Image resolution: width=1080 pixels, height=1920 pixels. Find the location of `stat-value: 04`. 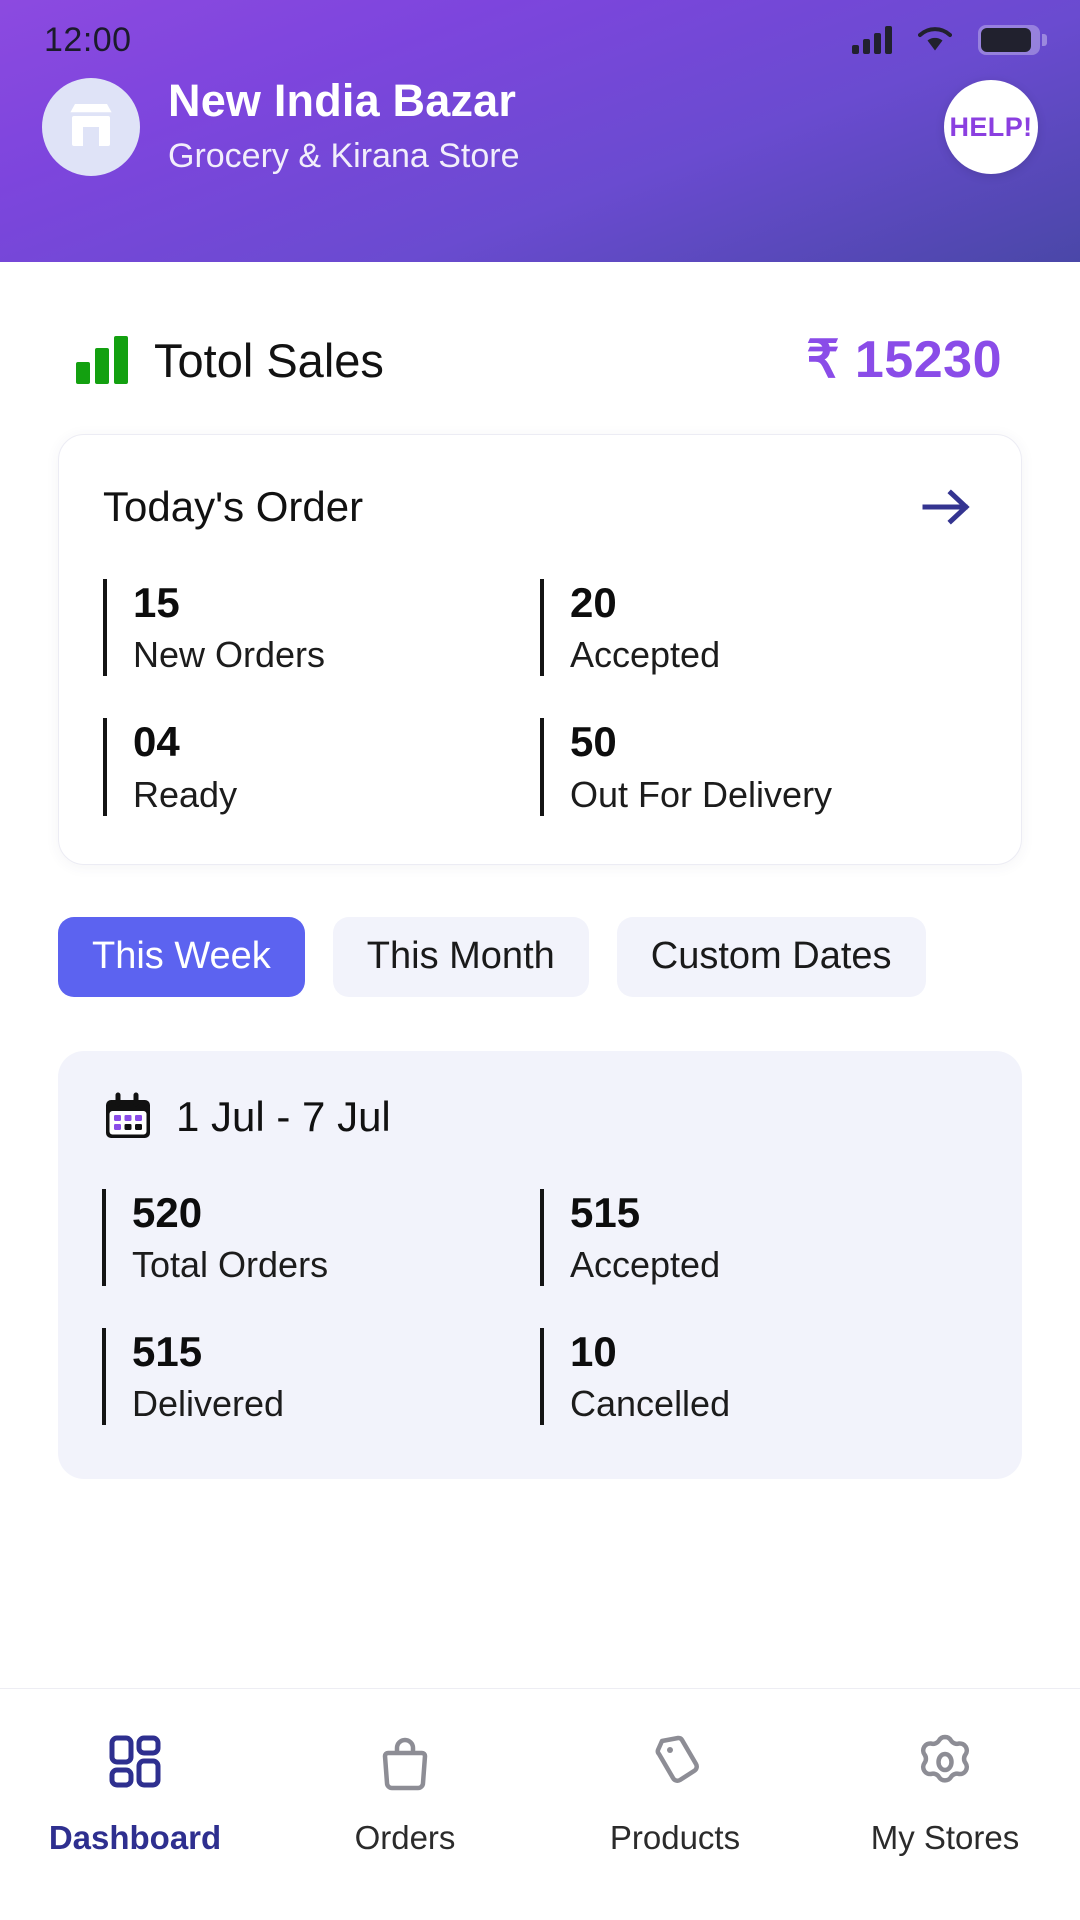

stat-value: 04 is located at coordinates (156, 742).